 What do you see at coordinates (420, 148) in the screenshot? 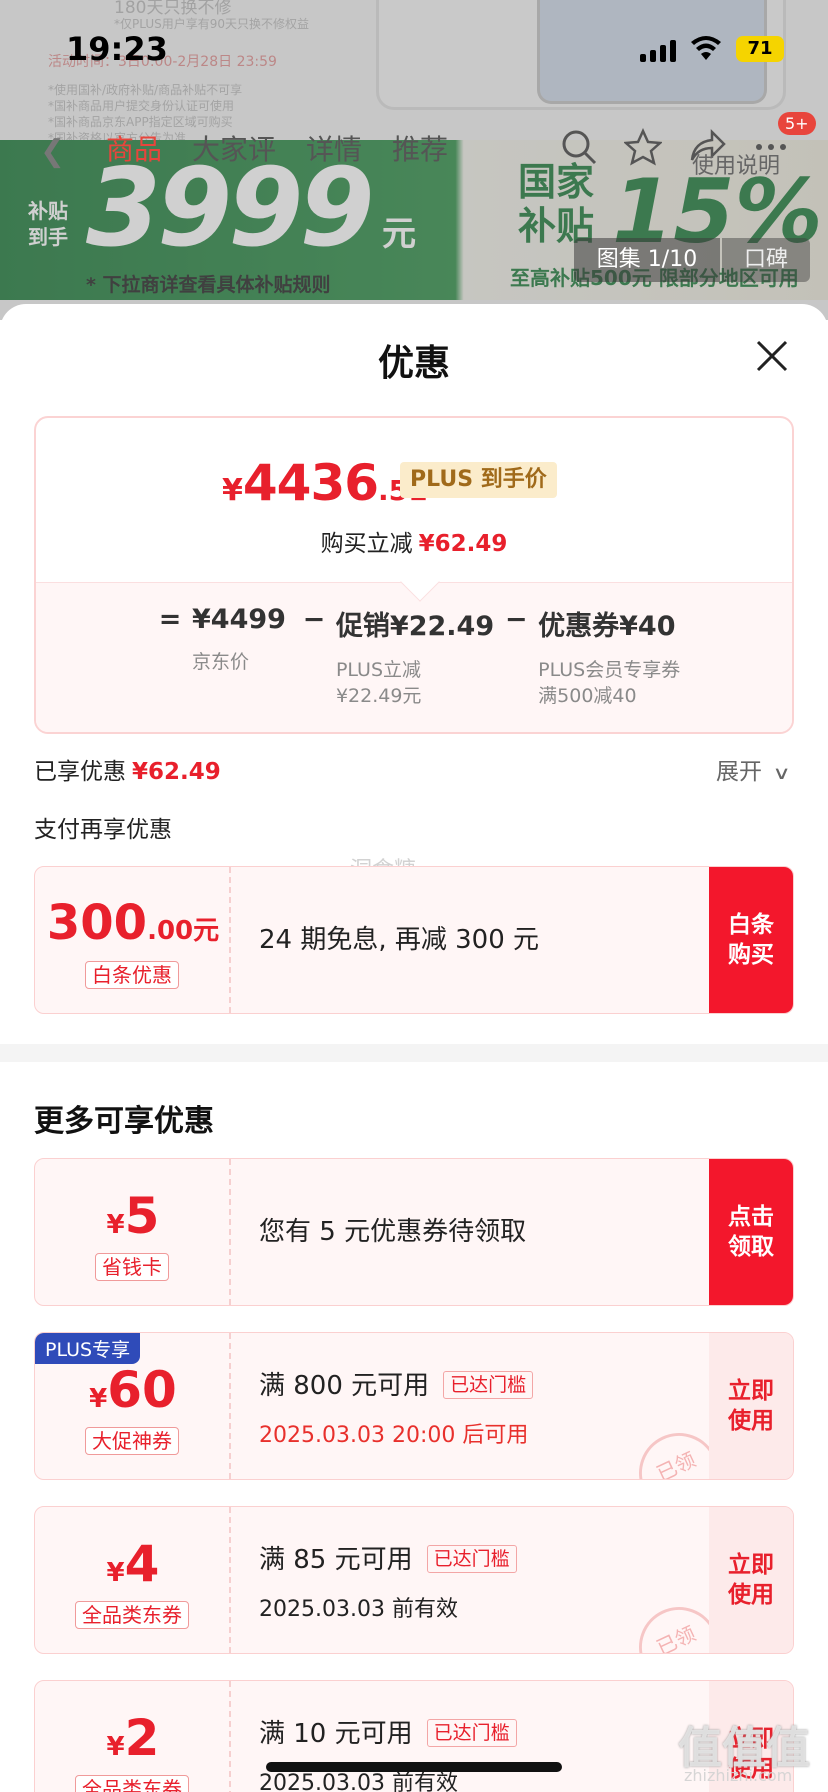
I see `tab-recommend: 推荐` at bounding box center [420, 148].